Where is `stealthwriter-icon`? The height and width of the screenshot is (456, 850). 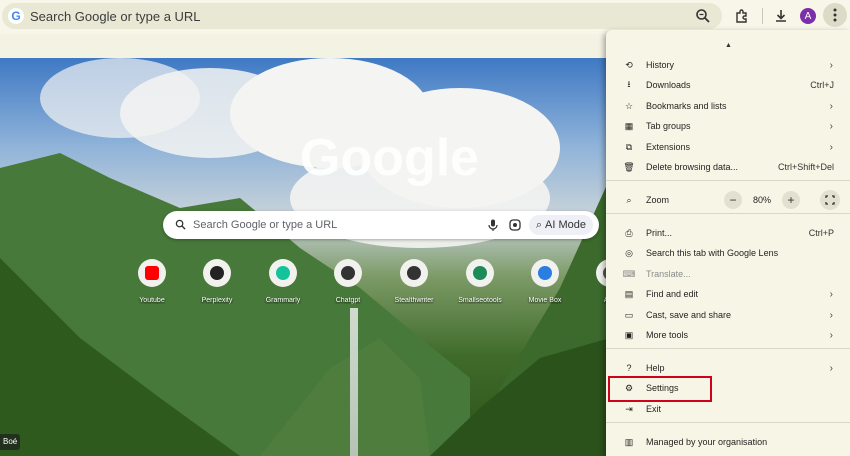 stealthwriter-icon is located at coordinates (414, 273).